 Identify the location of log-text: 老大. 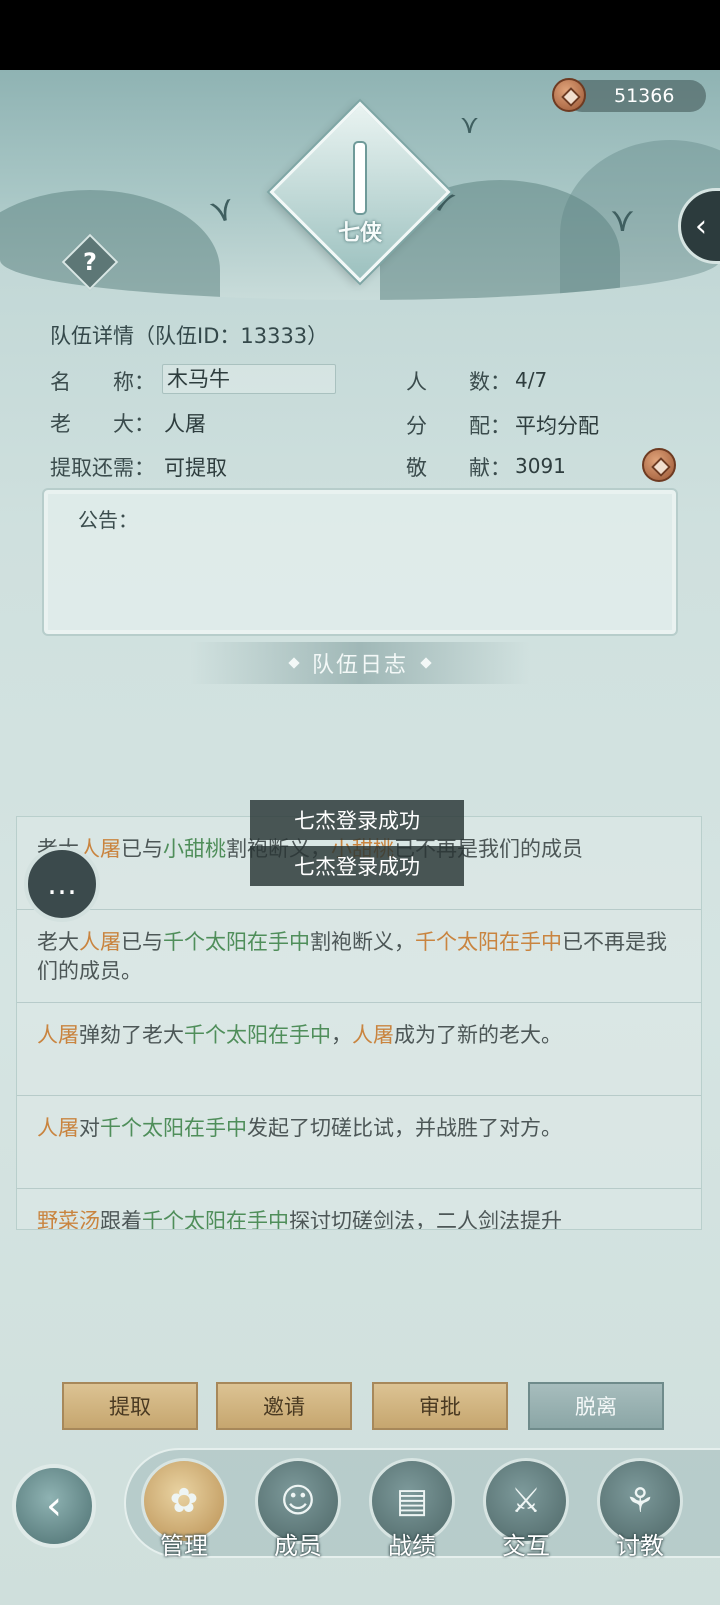
(58, 942).